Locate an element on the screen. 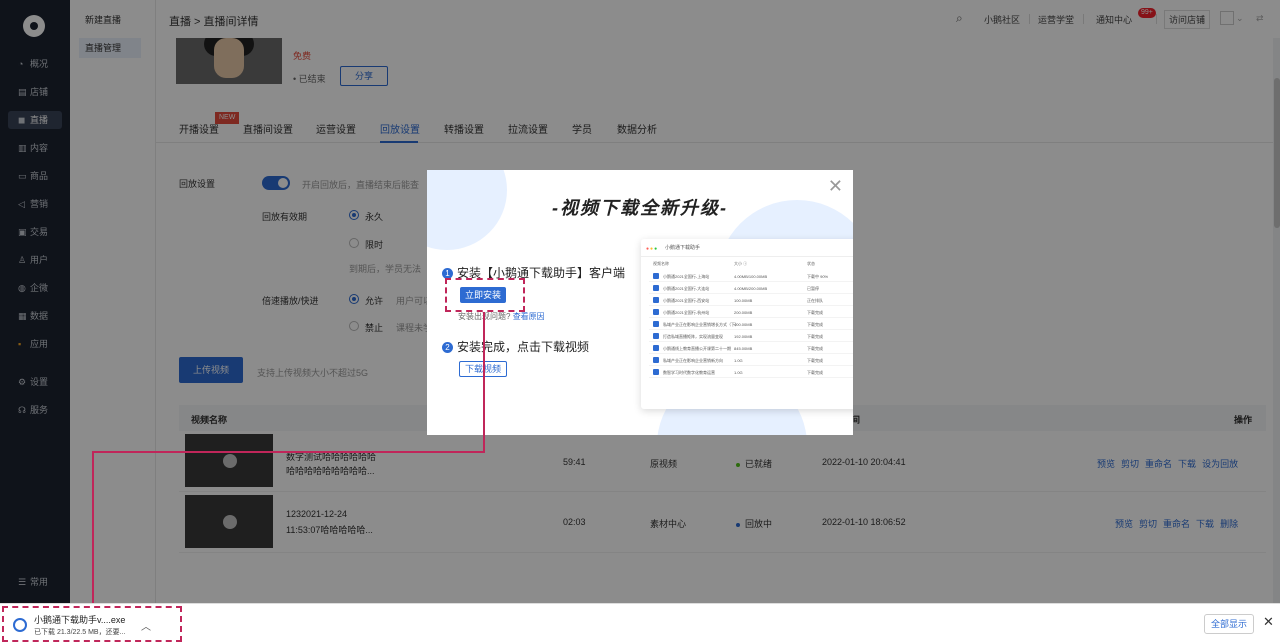 This screenshot has width=1280, height=643. preview-size: 192.00MB is located at coordinates (743, 336).